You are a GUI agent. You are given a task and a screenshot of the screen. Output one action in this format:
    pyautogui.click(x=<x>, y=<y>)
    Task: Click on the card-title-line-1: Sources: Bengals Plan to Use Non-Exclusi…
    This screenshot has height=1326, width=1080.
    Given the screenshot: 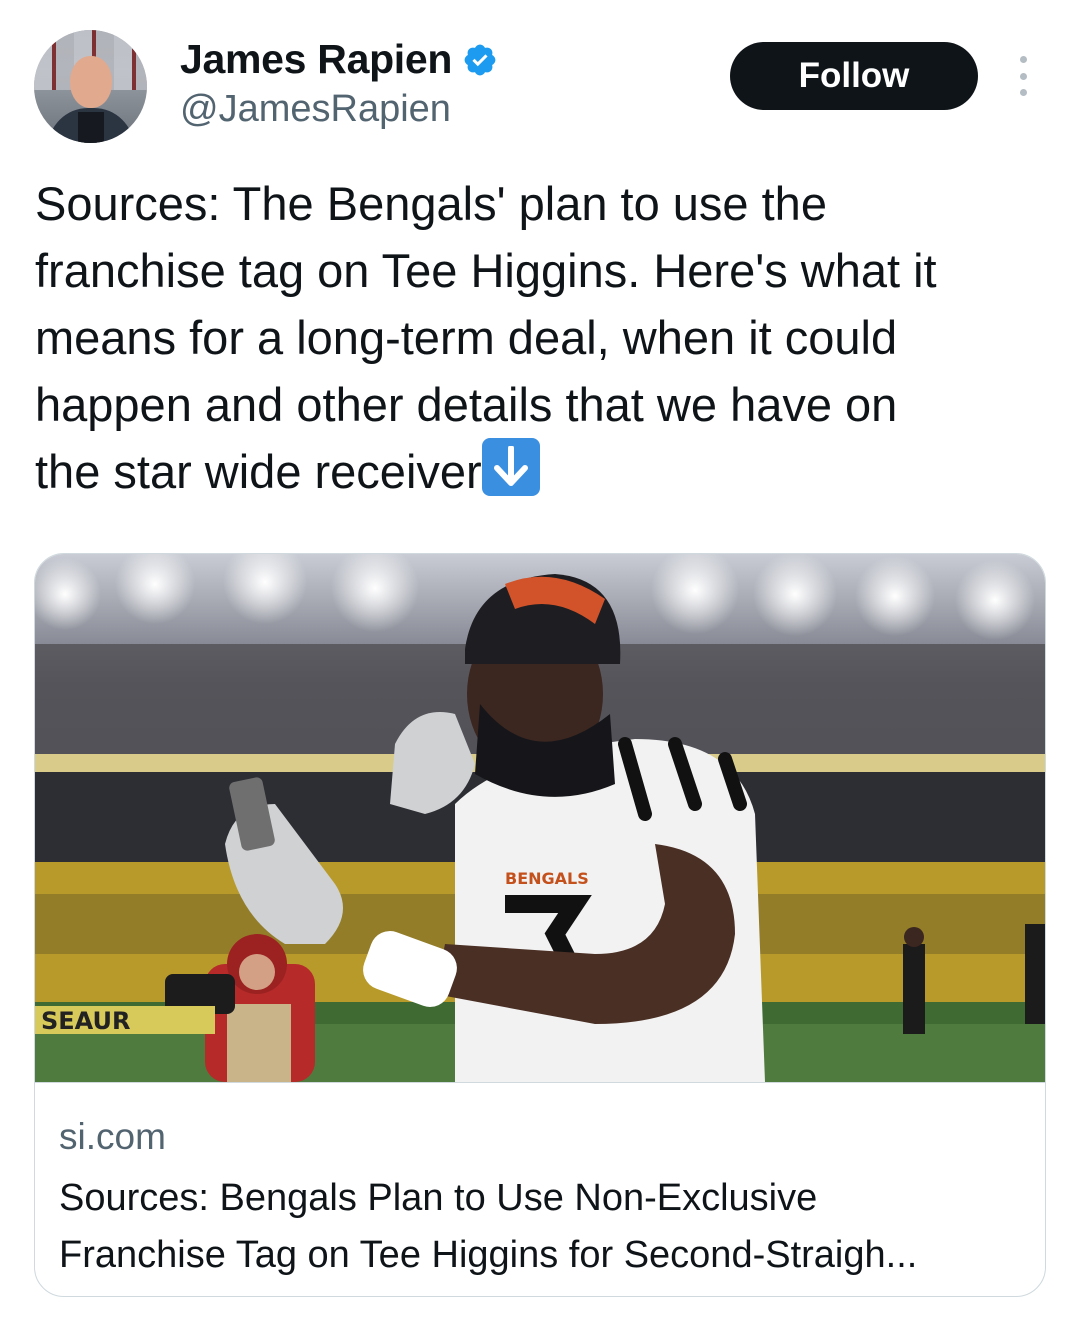 What is the action you would take?
    pyautogui.click(x=438, y=1198)
    